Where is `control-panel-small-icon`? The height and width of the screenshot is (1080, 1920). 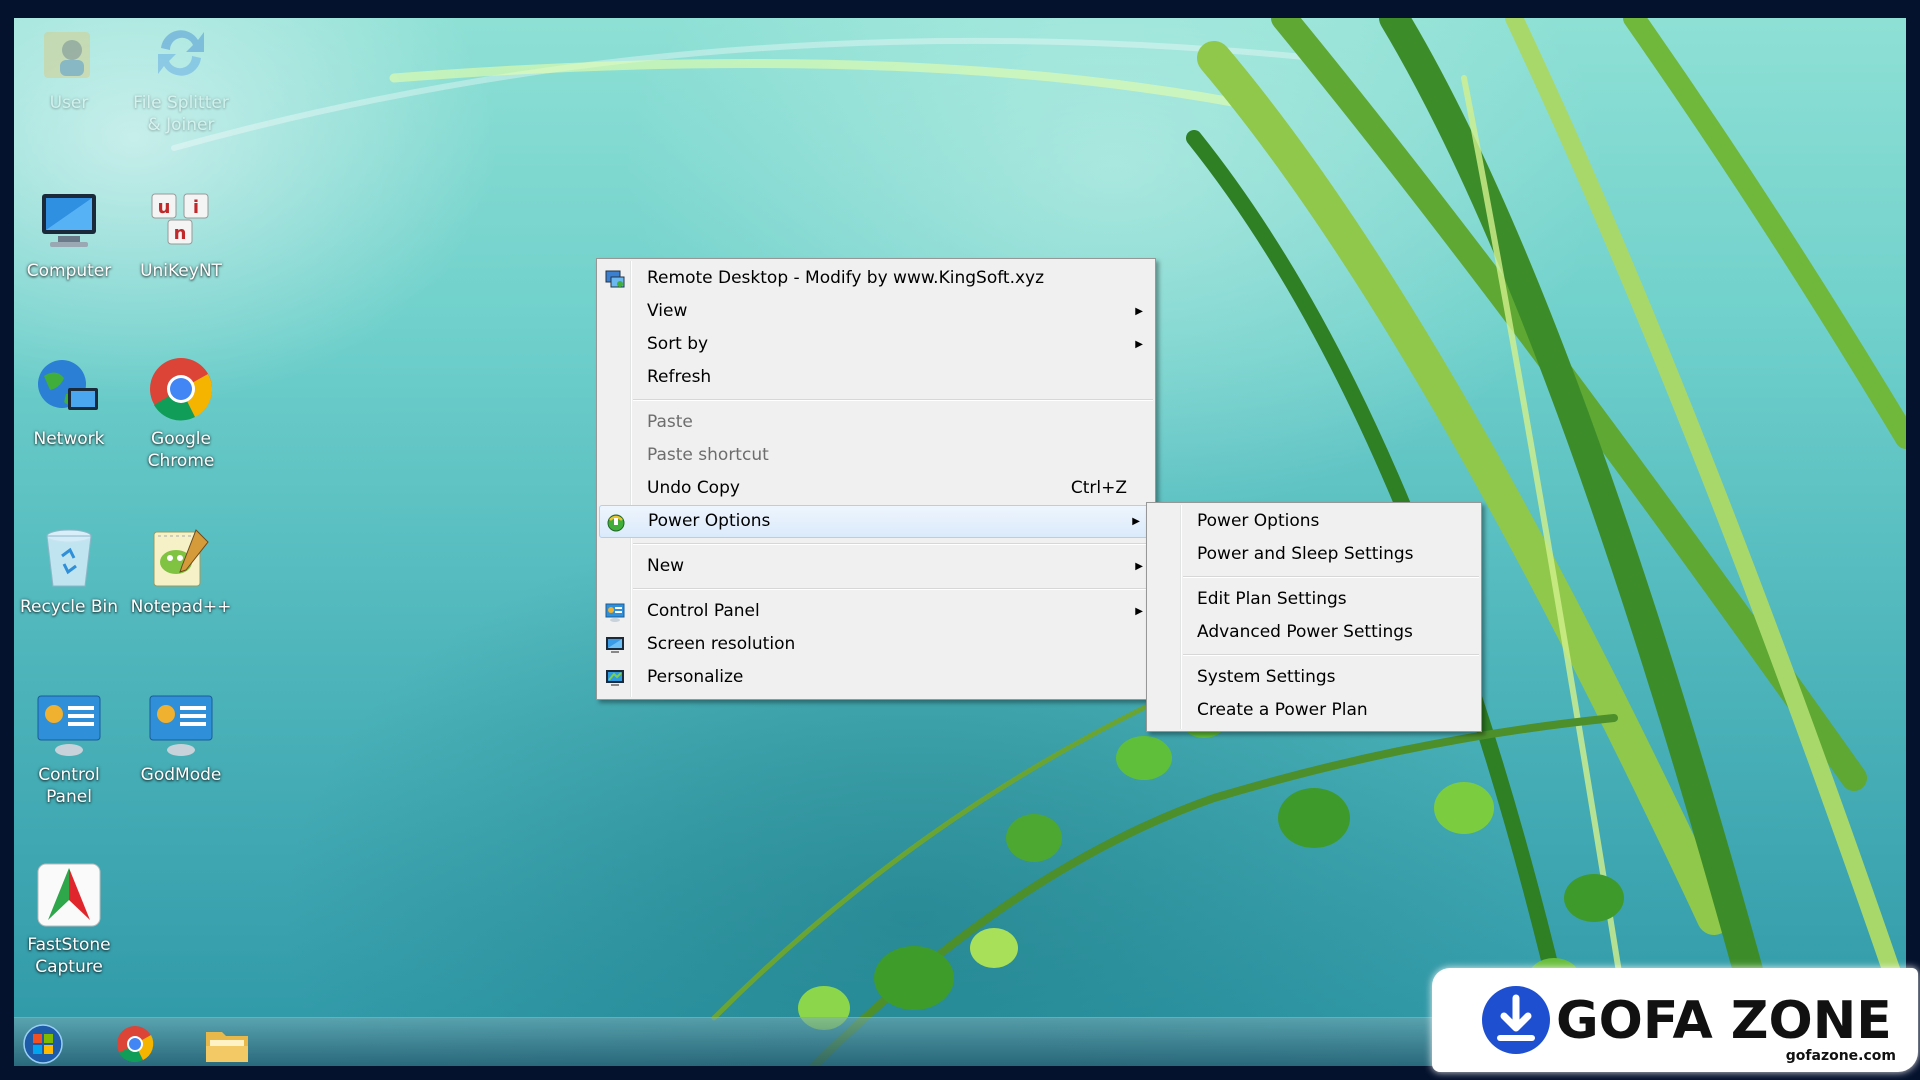
control-panel-small-icon is located at coordinates (615, 612).